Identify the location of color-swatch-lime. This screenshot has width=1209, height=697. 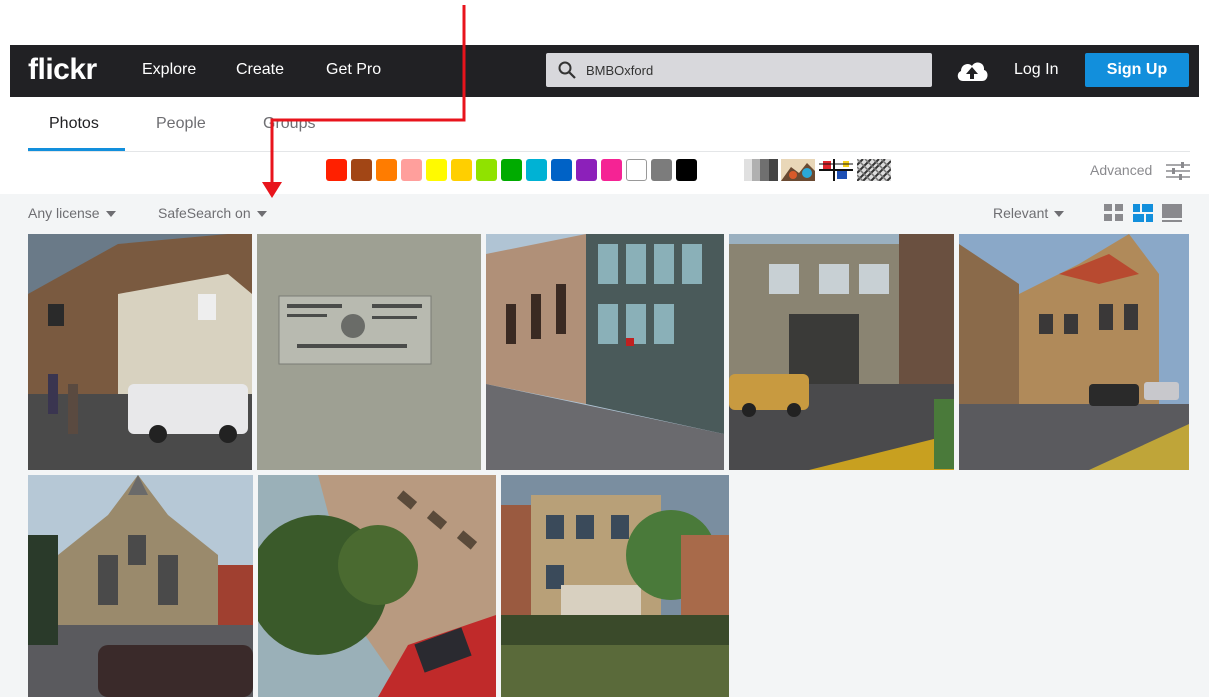
(486, 170).